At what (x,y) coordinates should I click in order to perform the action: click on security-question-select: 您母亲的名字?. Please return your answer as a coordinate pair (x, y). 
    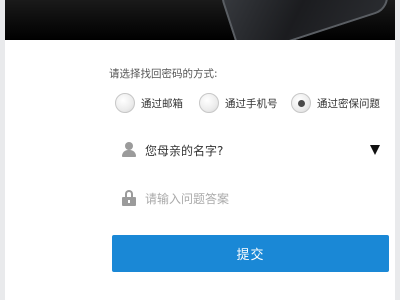
    Looking at the image, I should click on (257, 150).